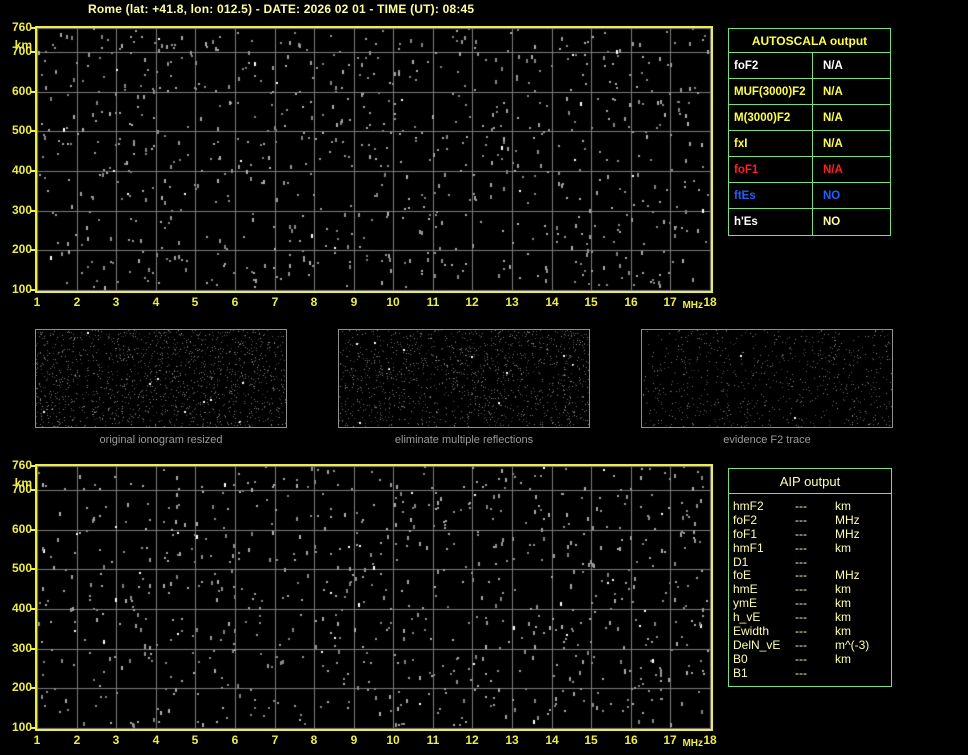 This screenshot has width=968, height=755. Describe the element at coordinates (512, 302) in the screenshot. I see `x-tick-label: 13` at that location.